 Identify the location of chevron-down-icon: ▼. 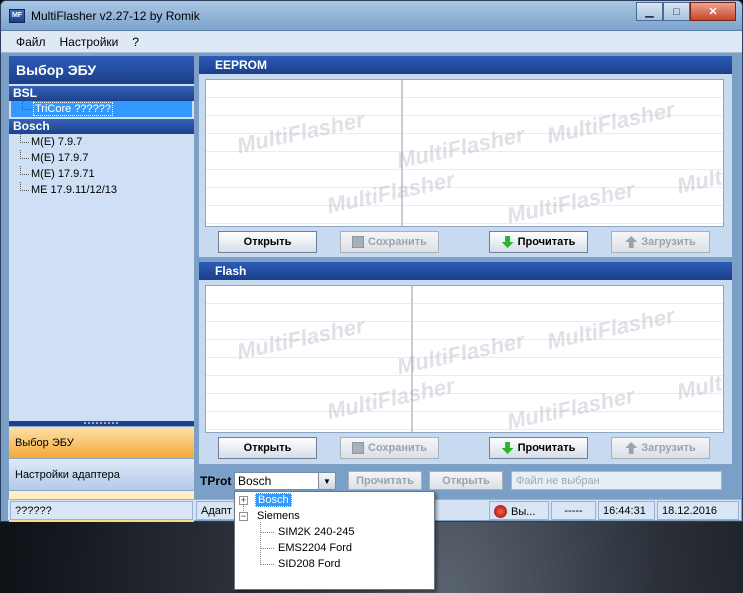
(326, 481).